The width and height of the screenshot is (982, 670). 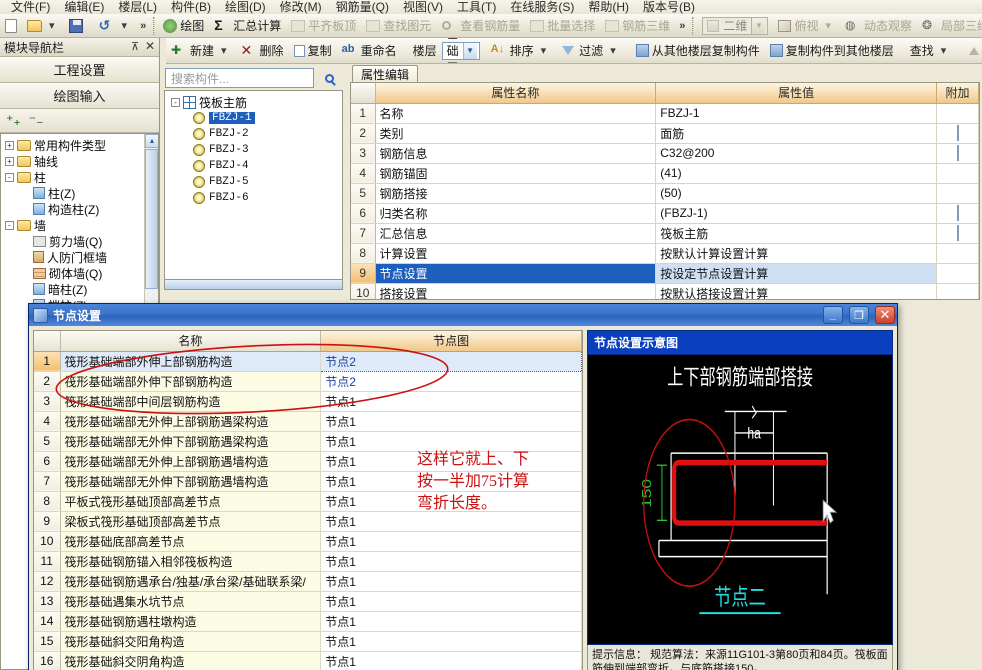 What do you see at coordinates (308, 641) in the screenshot?
I see `node-row: 15 筏形基础斜交阳角构造 节点1` at bounding box center [308, 641].